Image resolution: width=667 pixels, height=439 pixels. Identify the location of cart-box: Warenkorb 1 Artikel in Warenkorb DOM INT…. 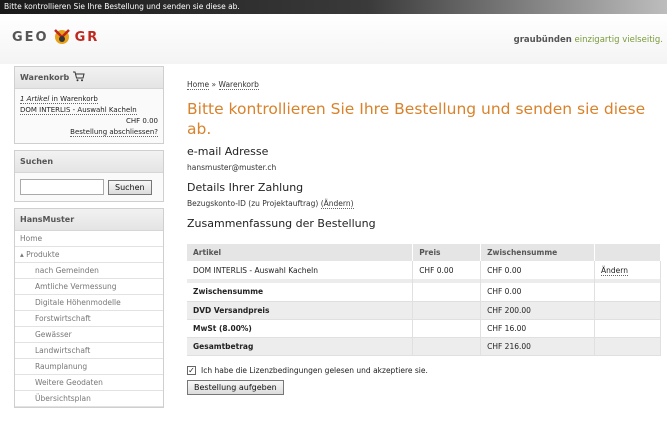
(89, 105).